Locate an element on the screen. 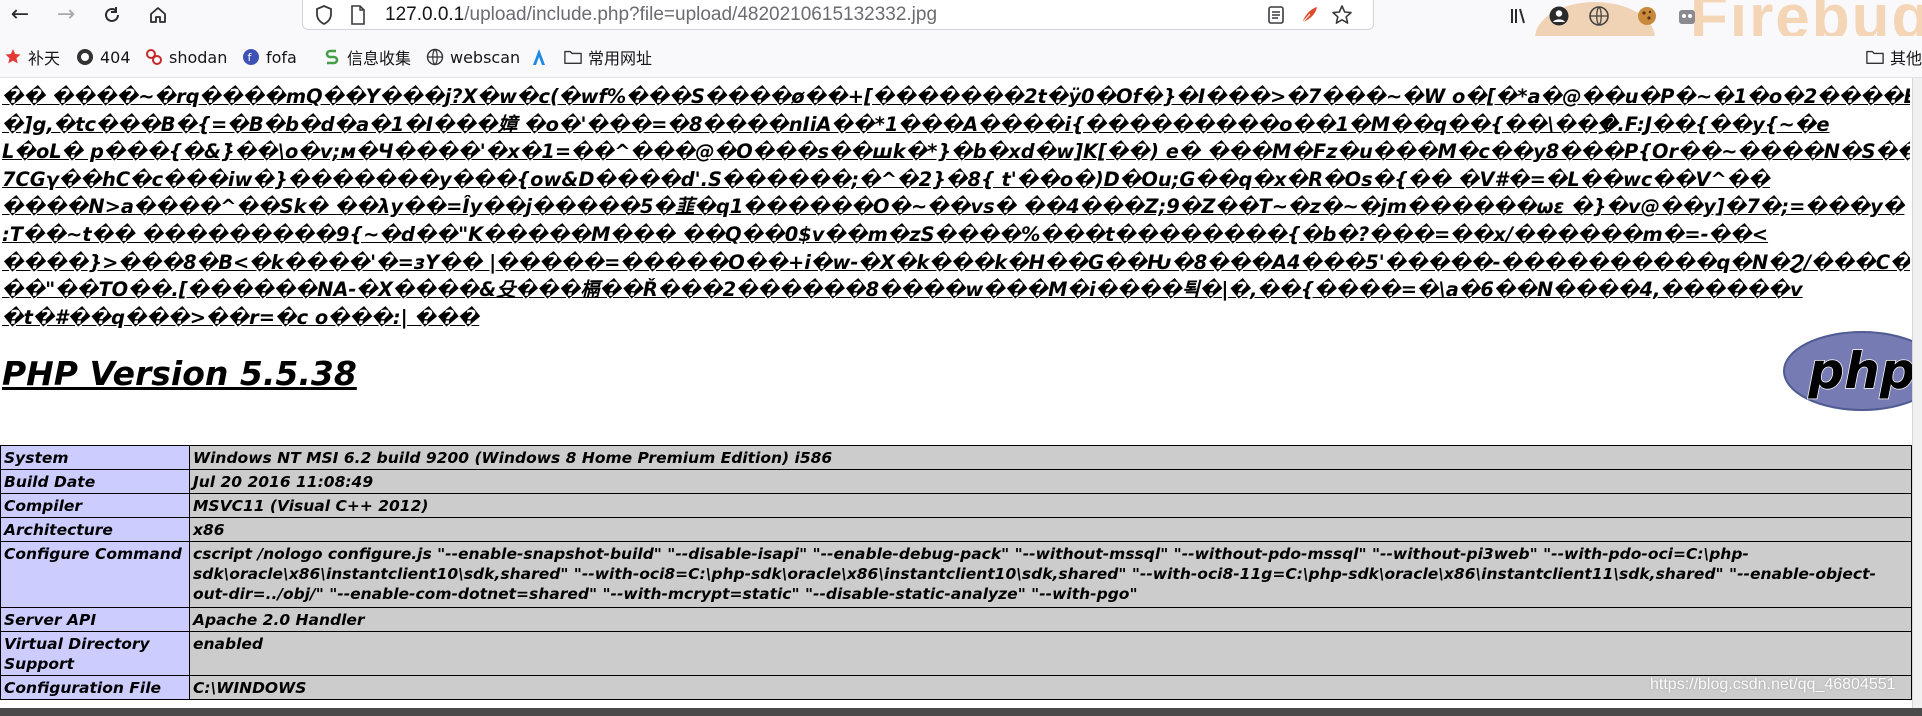  home-button is located at coordinates (158, 15).